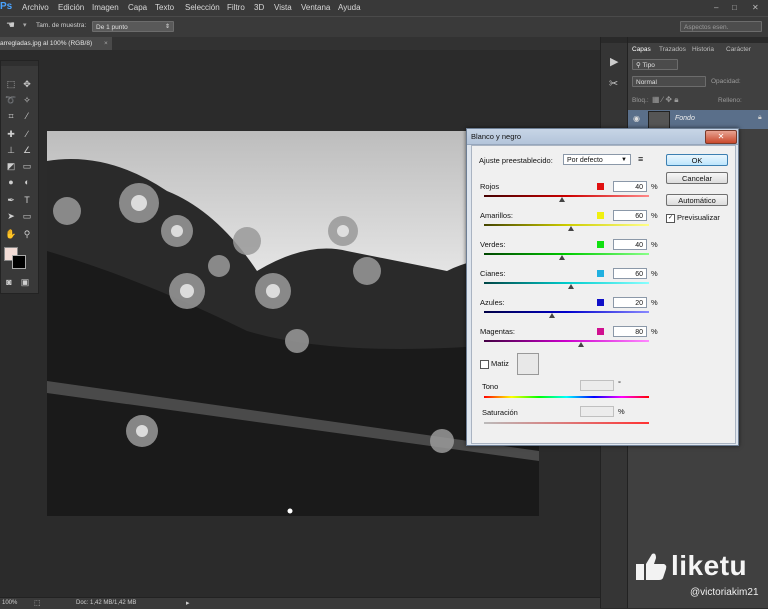 The image size is (768, 609). I want to click on preset-select: Por defecto ▼, so click(597, 159).